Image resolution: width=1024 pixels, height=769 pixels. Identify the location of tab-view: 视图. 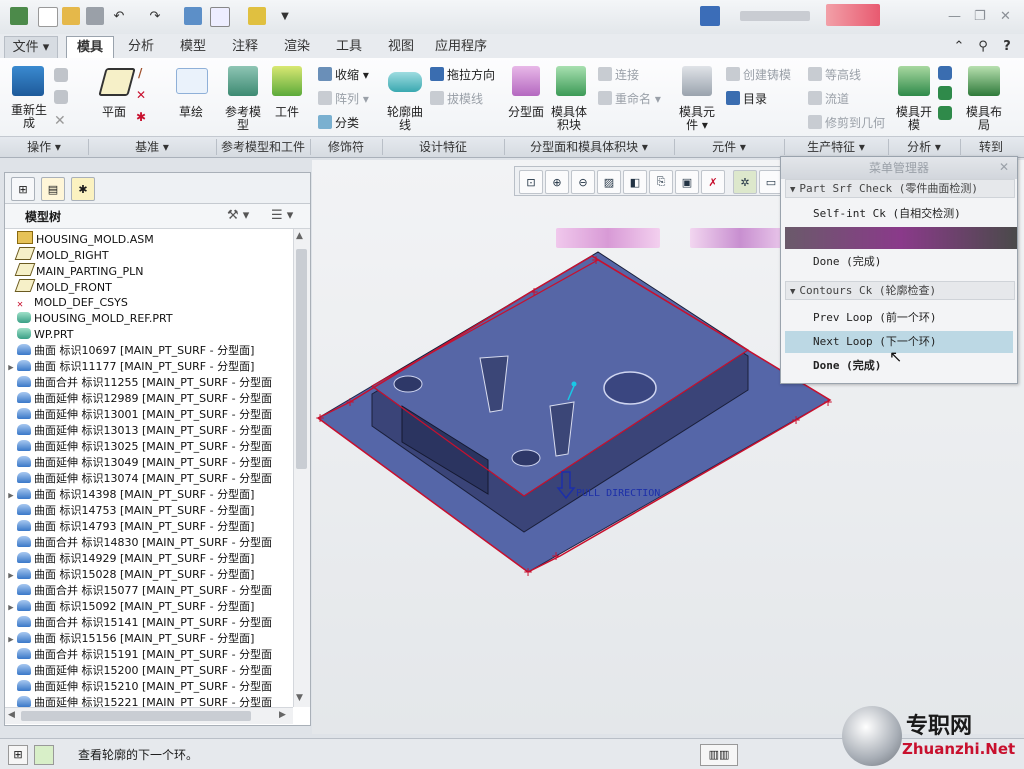
(401, 46).